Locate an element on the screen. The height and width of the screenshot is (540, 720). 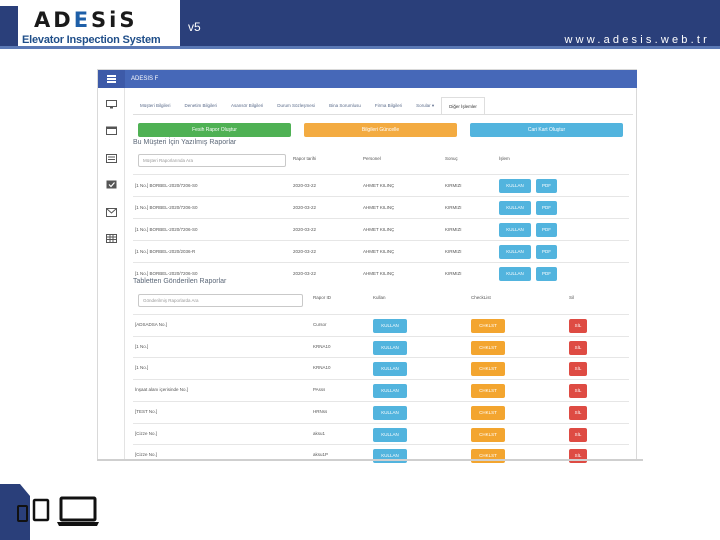
header-delete: Sil is located at coordinates (572, 297).